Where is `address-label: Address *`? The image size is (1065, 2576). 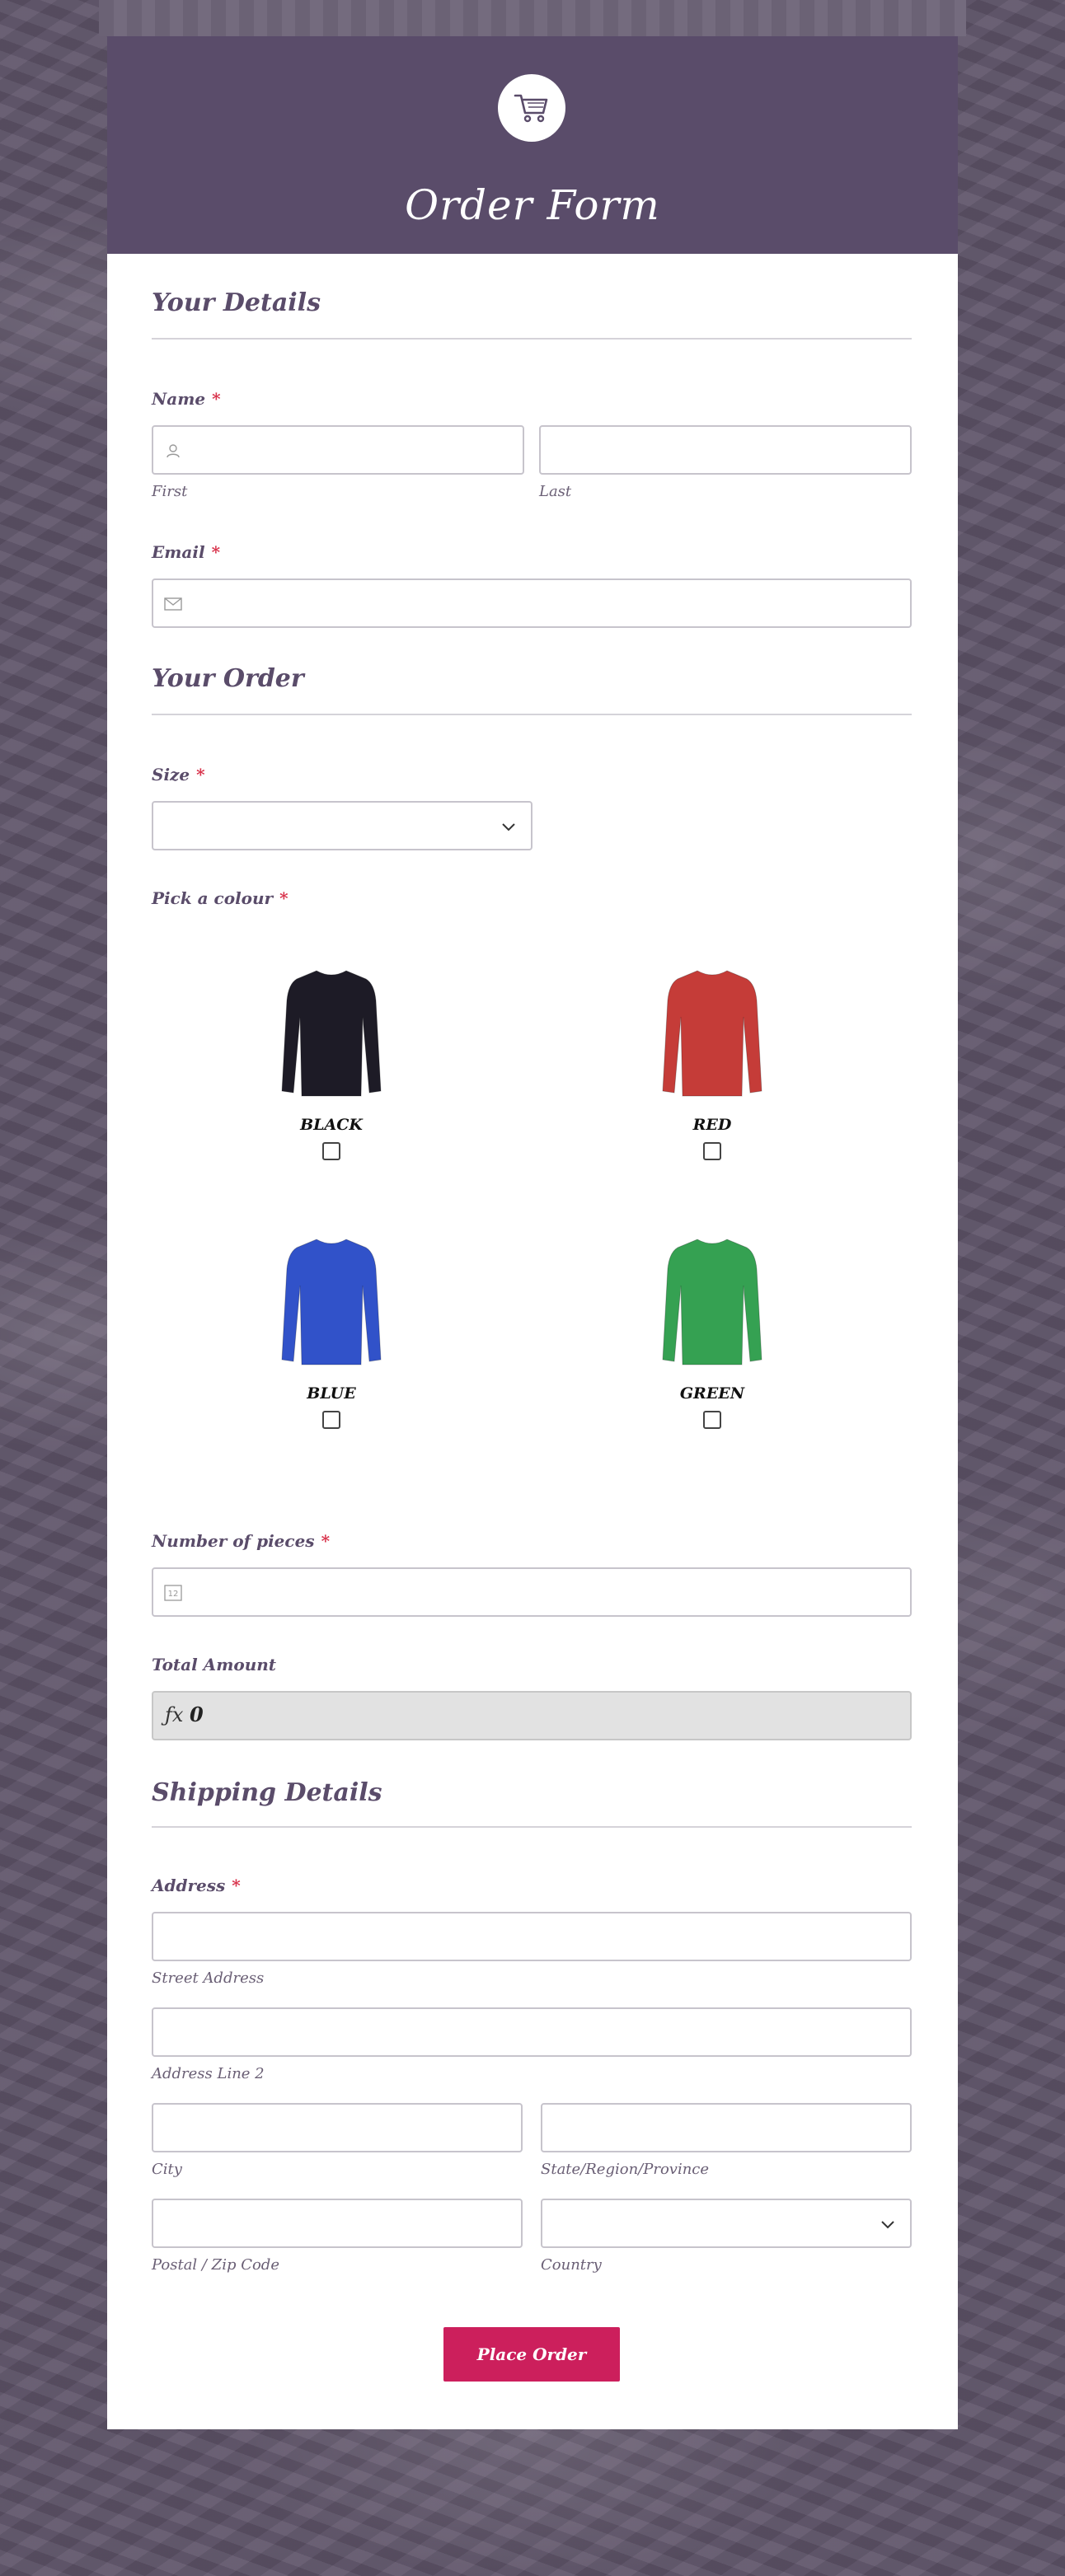
address-label: Address * is located at coordinates (196, 1885).